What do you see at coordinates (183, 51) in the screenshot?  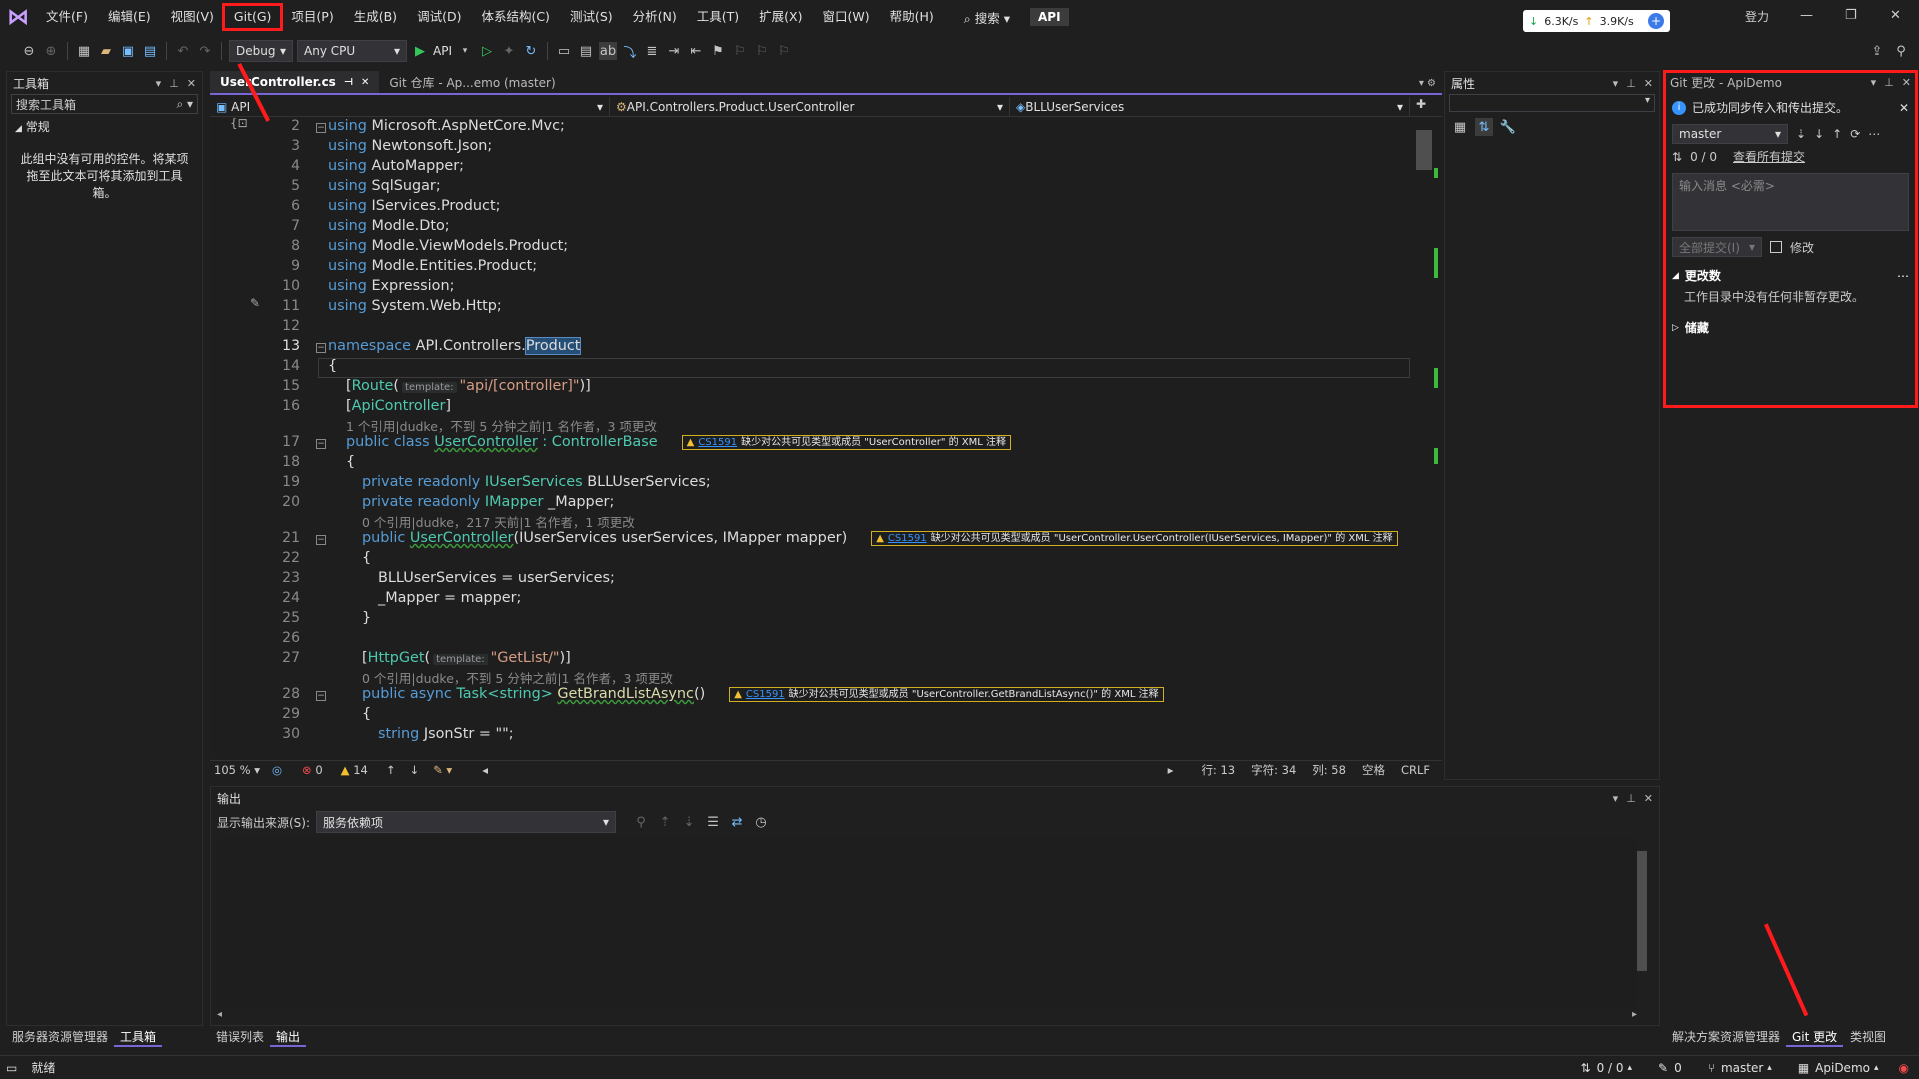 I see `undo-icon: ↶` at bounding box center [183, 51].